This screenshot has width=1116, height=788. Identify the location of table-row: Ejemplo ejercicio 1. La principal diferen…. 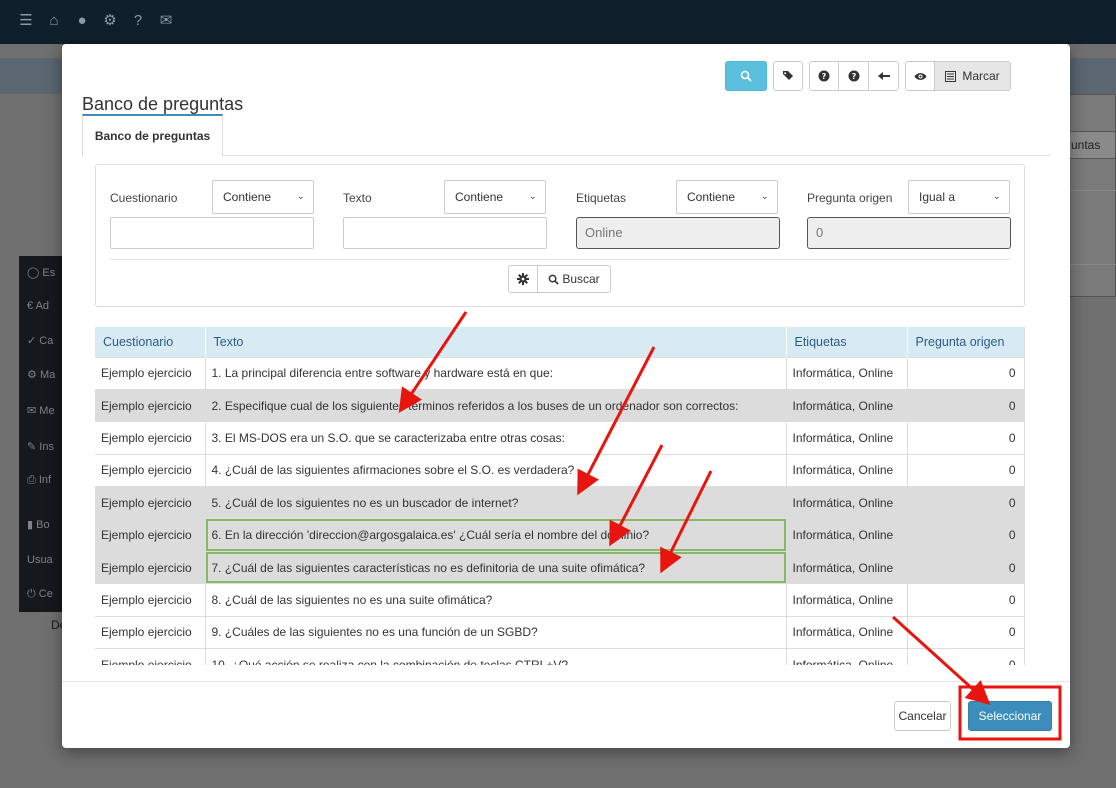
(559, 373).